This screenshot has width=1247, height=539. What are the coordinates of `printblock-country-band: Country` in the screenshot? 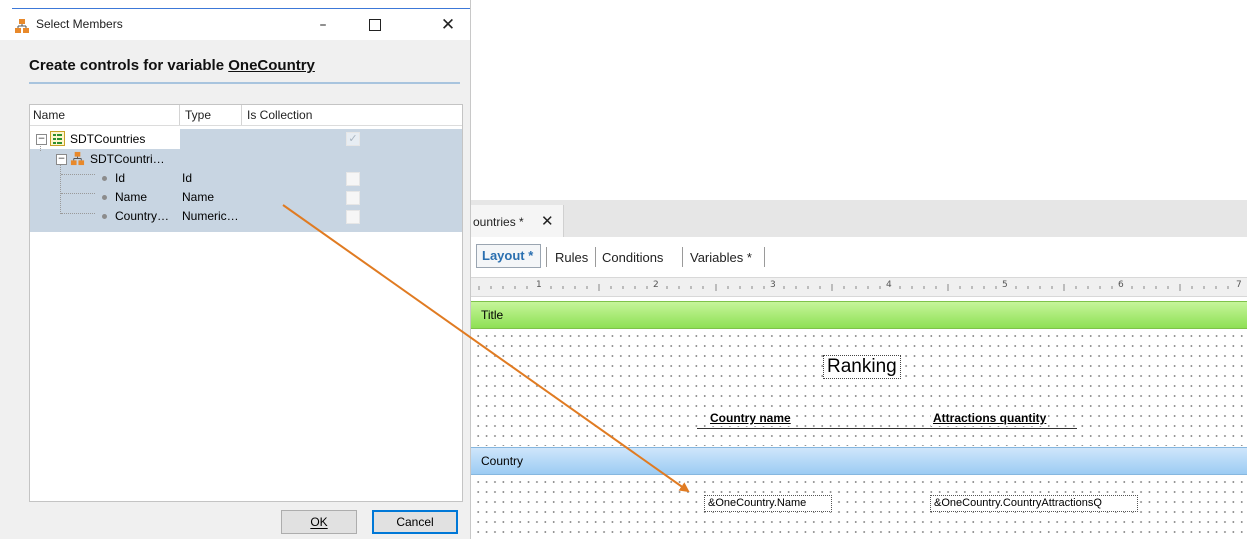 It's located at (859, 461).